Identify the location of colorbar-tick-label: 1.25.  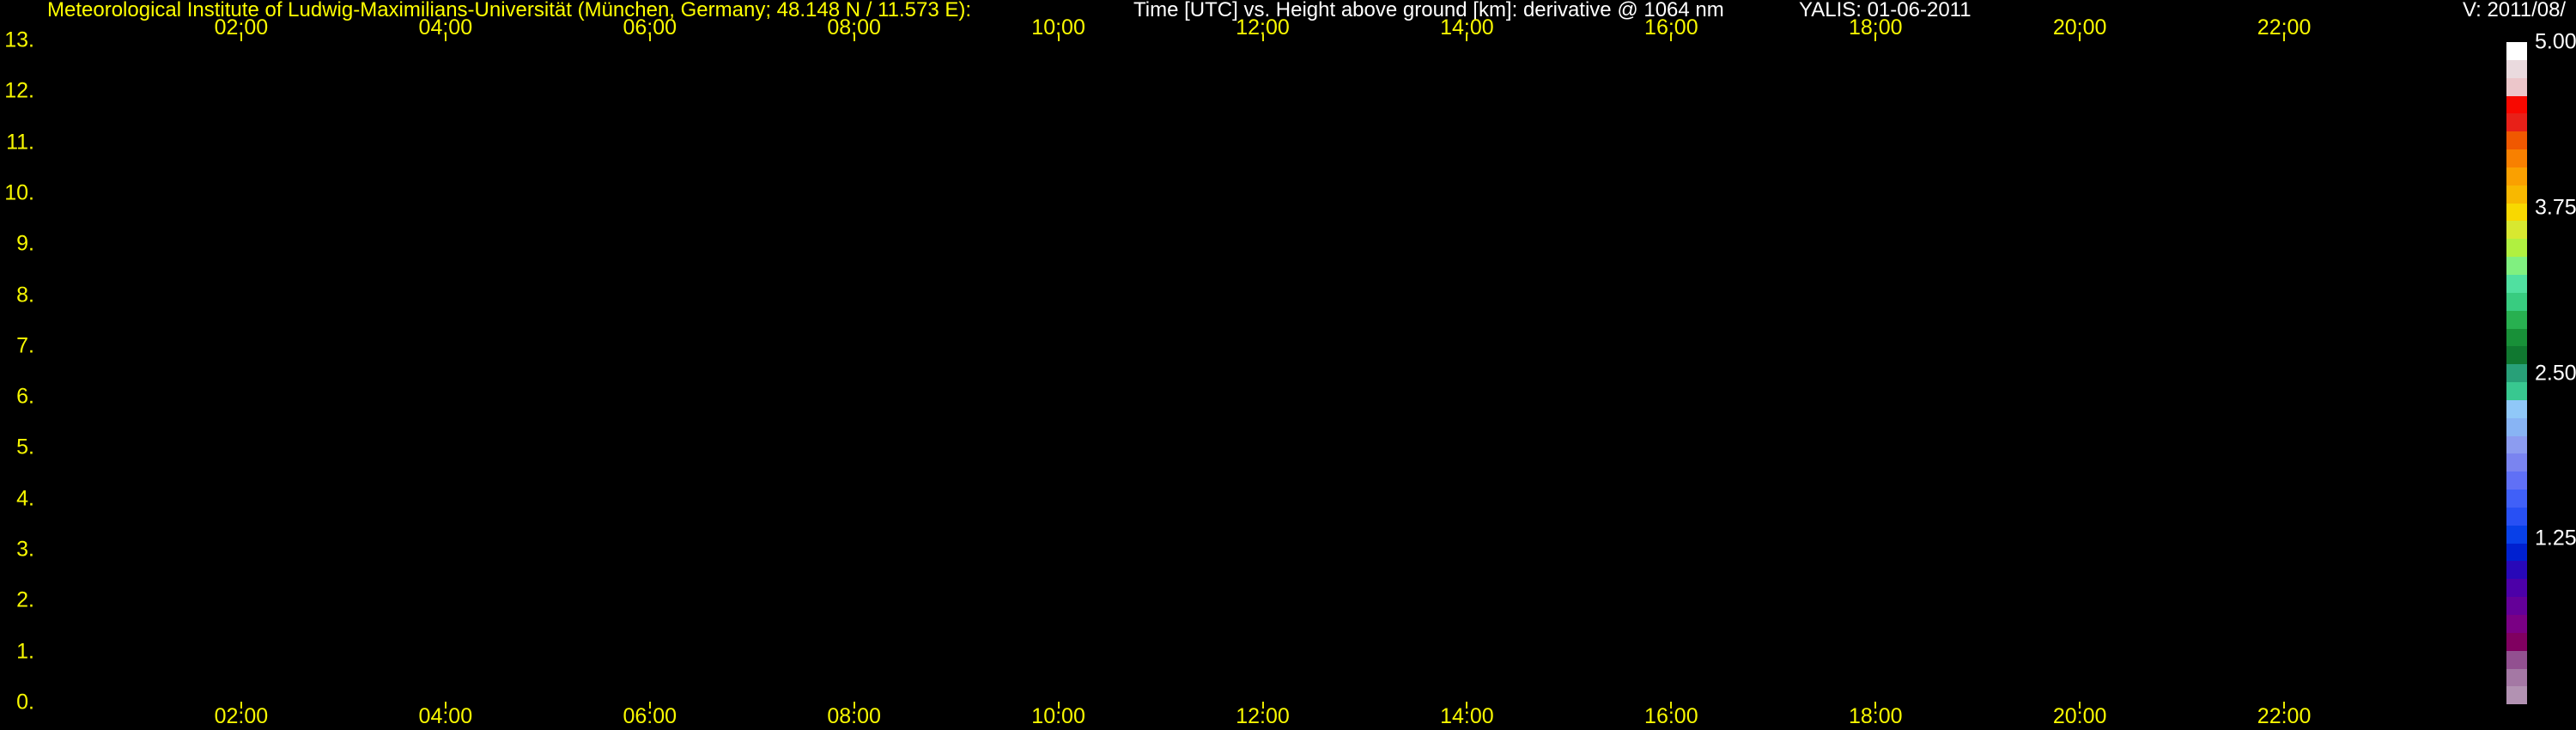
(2555, 538).